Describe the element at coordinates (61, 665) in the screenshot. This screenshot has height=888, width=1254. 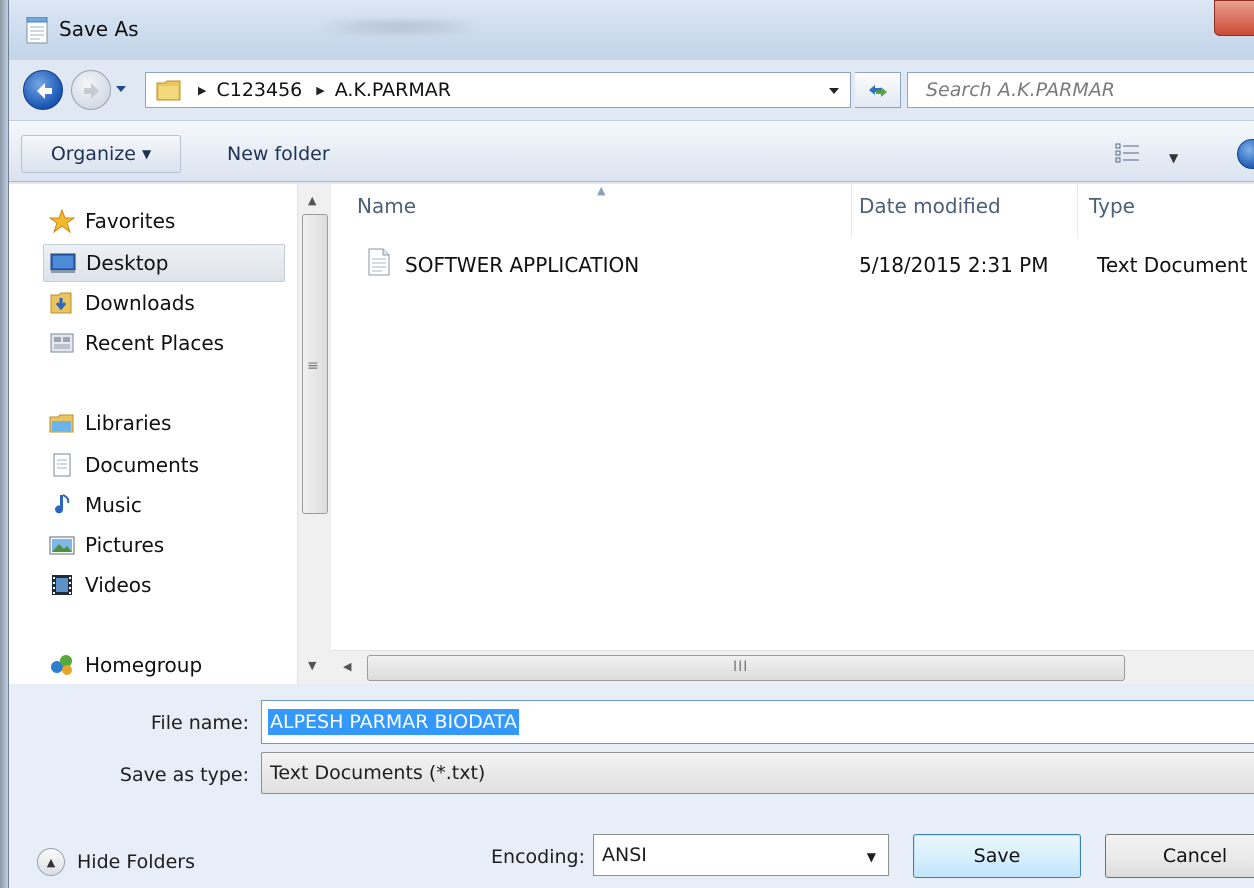
I see `homegroup-icon` at that location.